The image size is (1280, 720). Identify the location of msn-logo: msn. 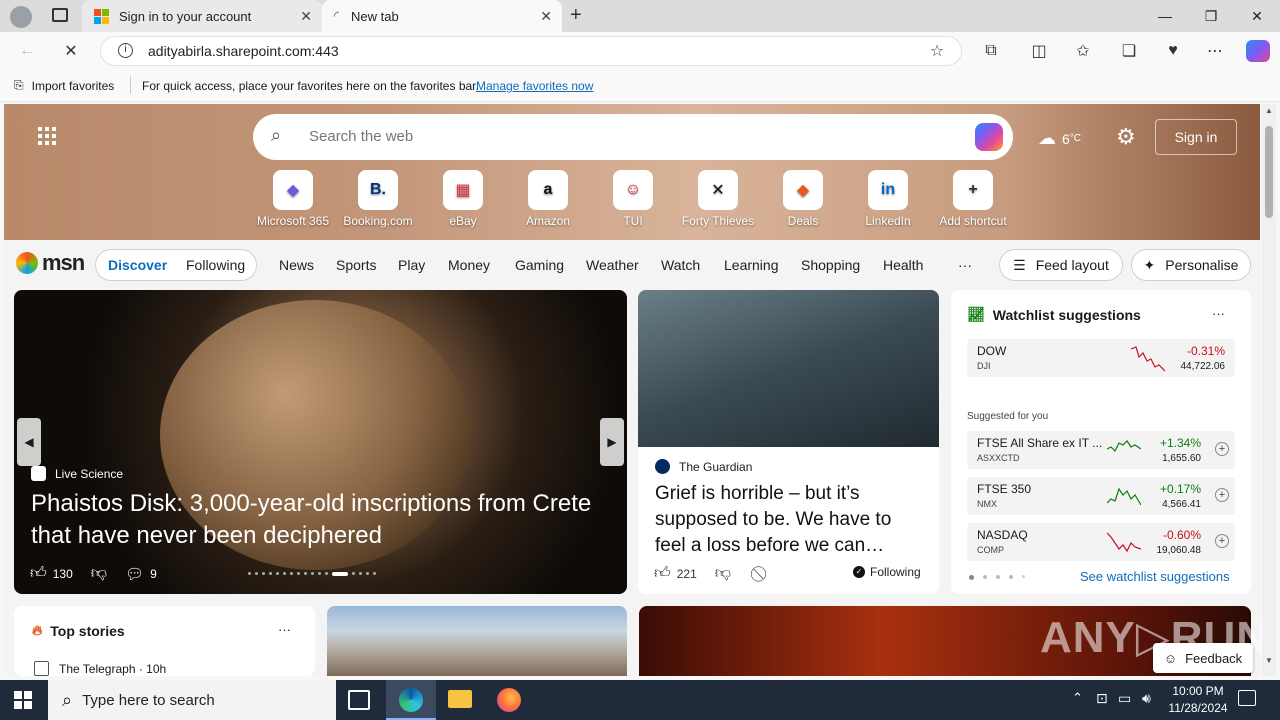
(50, 263).